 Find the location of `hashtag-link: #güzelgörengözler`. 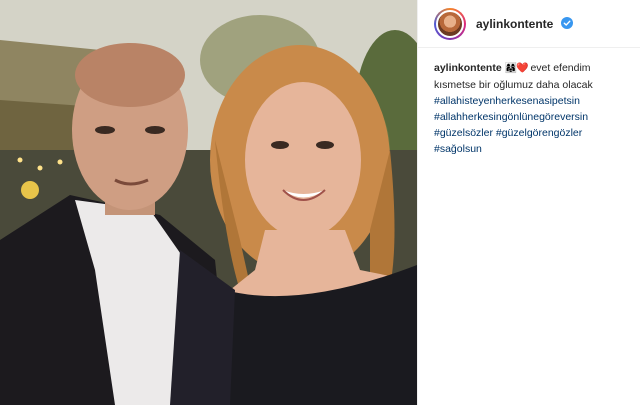

hashtag-link: #güzelgörengözler is located at coordinates (539, 133).